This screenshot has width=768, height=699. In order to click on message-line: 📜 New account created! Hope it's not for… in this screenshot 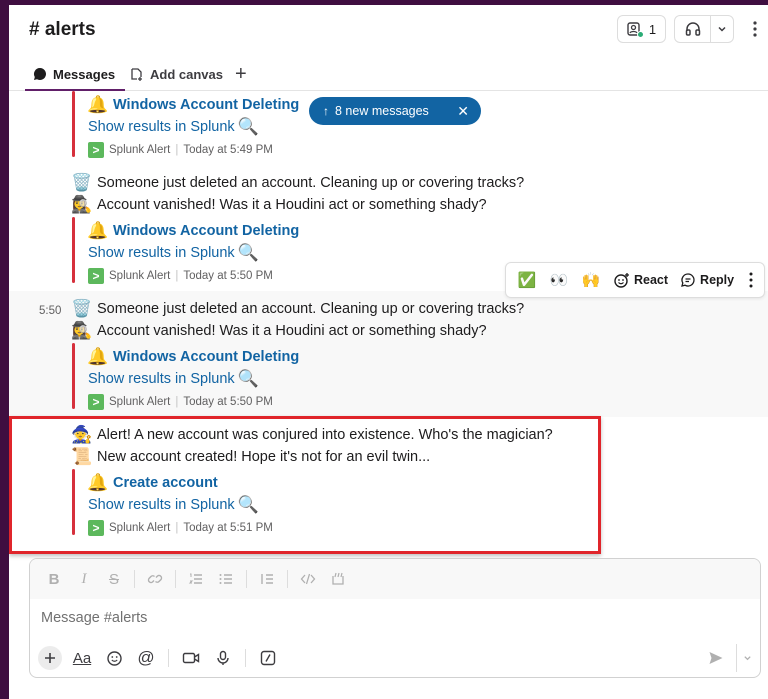, I will do `click(250, 456)`.